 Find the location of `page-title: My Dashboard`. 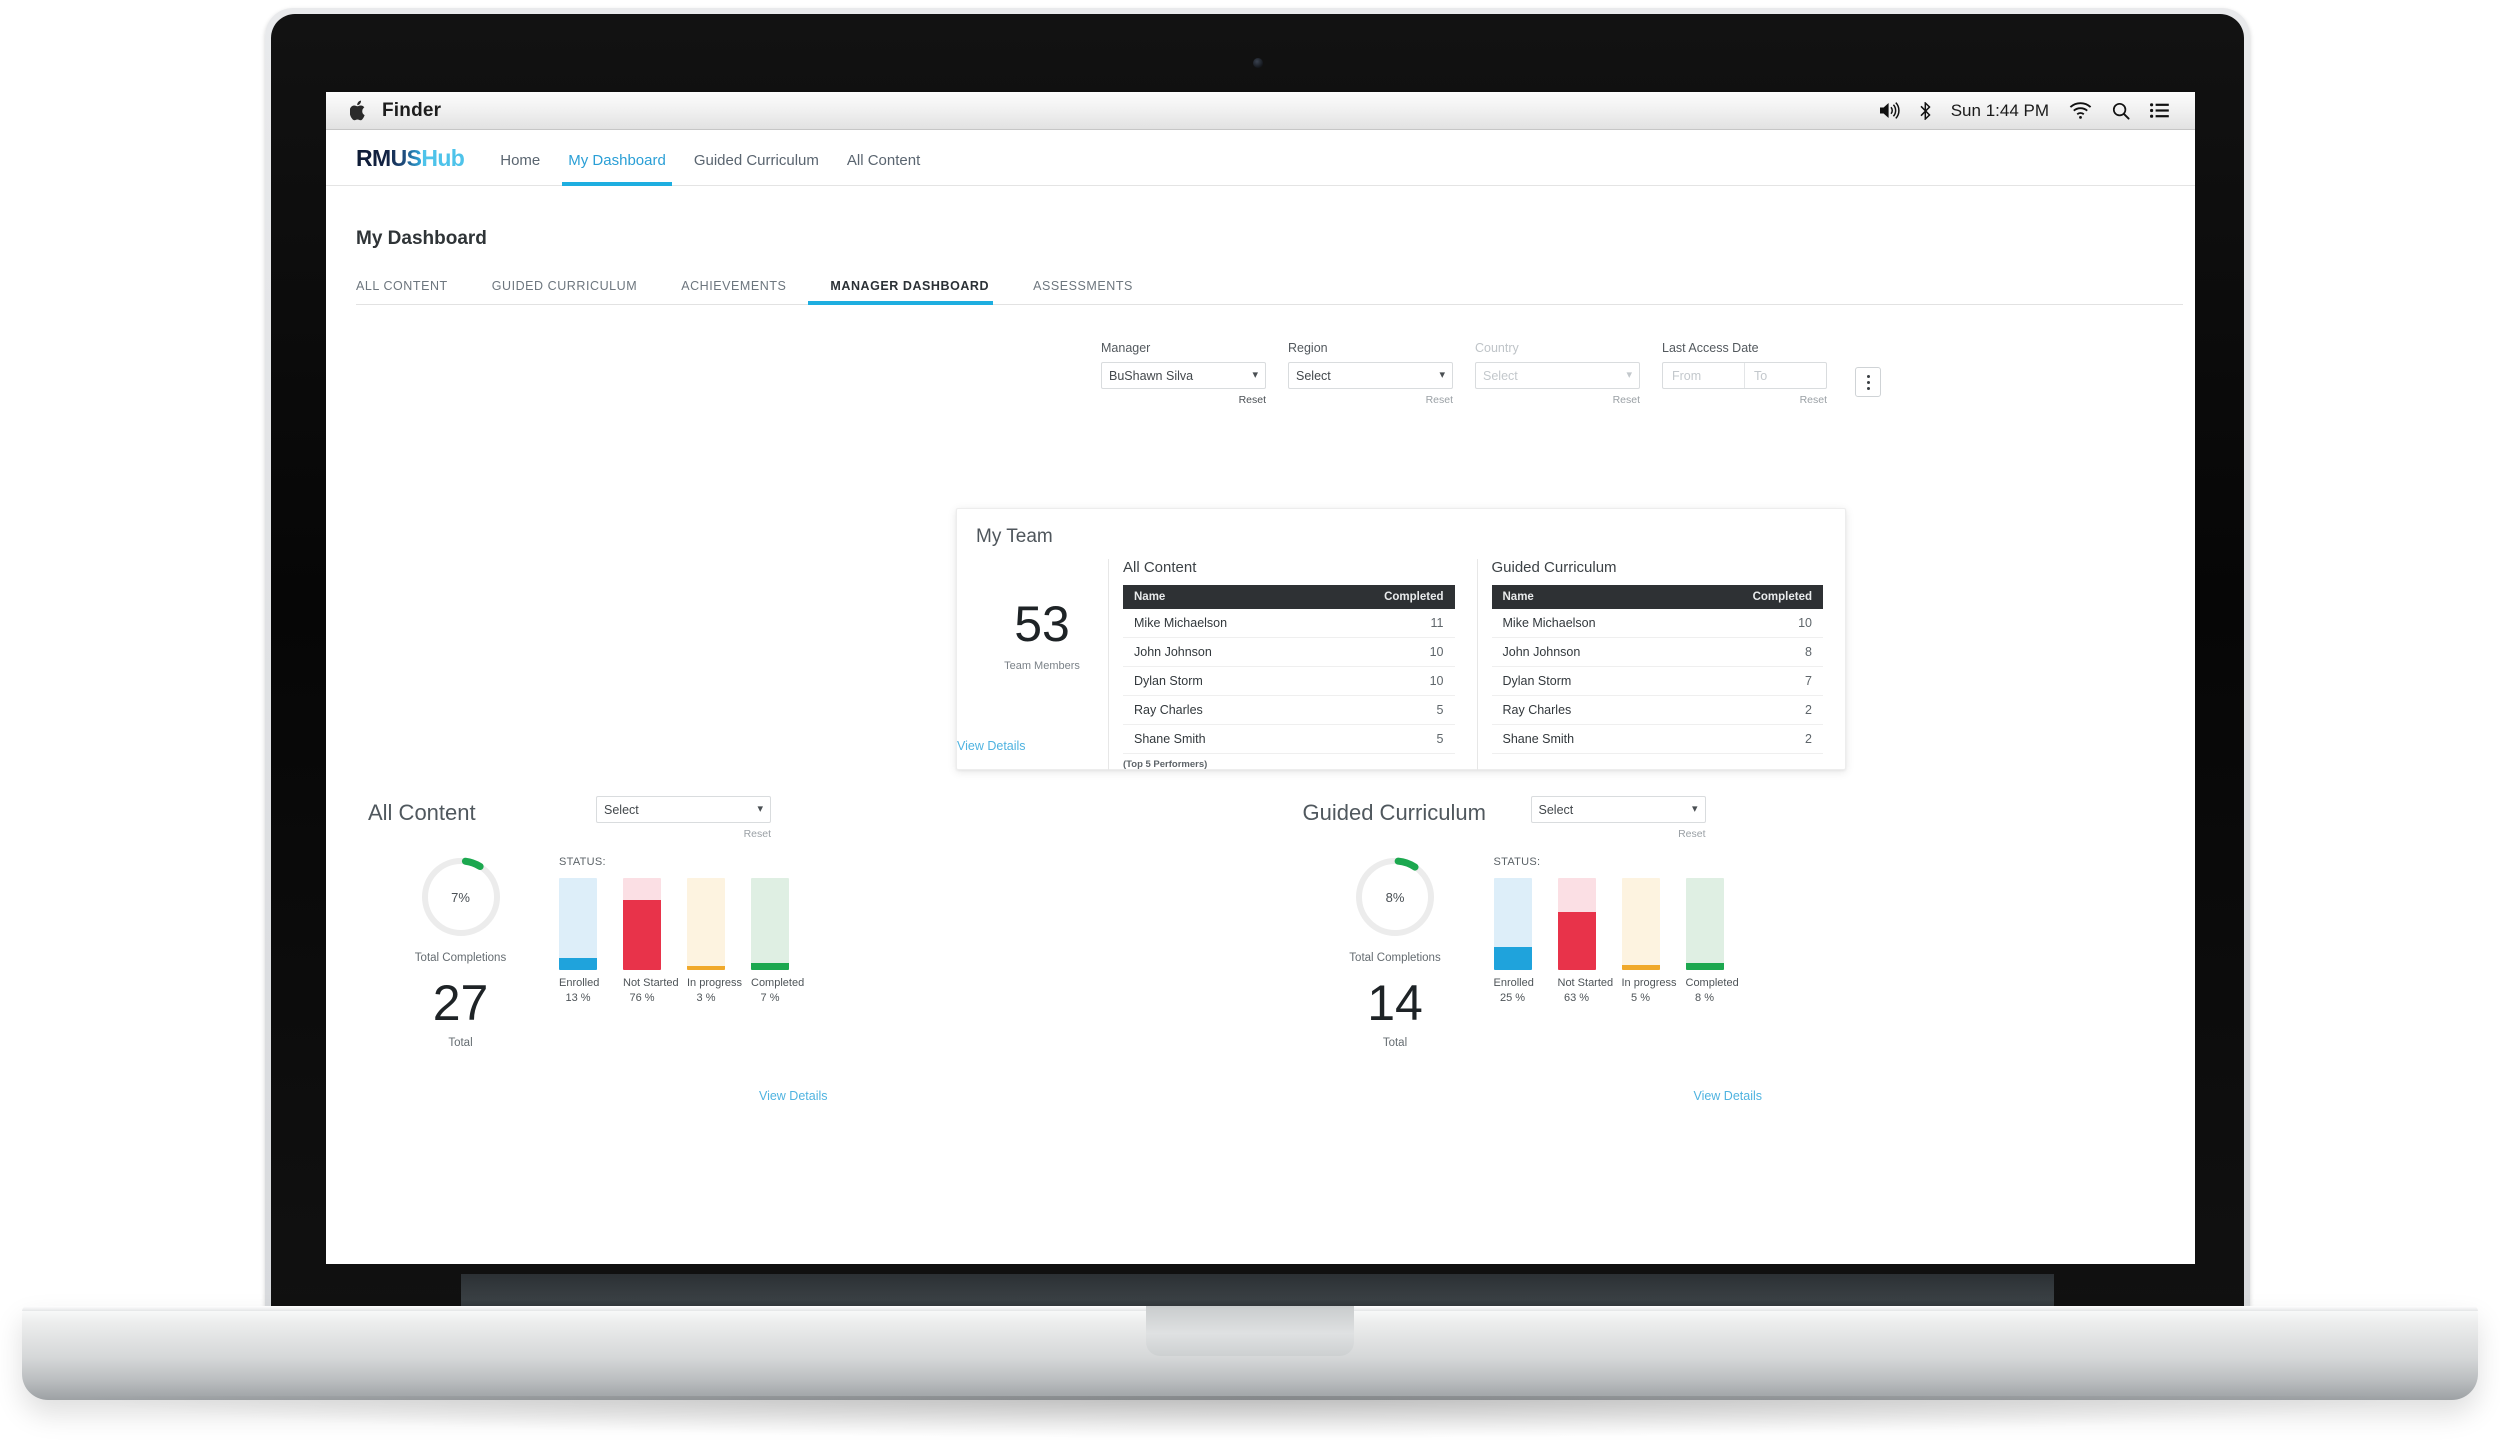

page-title: My Dashboard is located at coordinates (421, 238).